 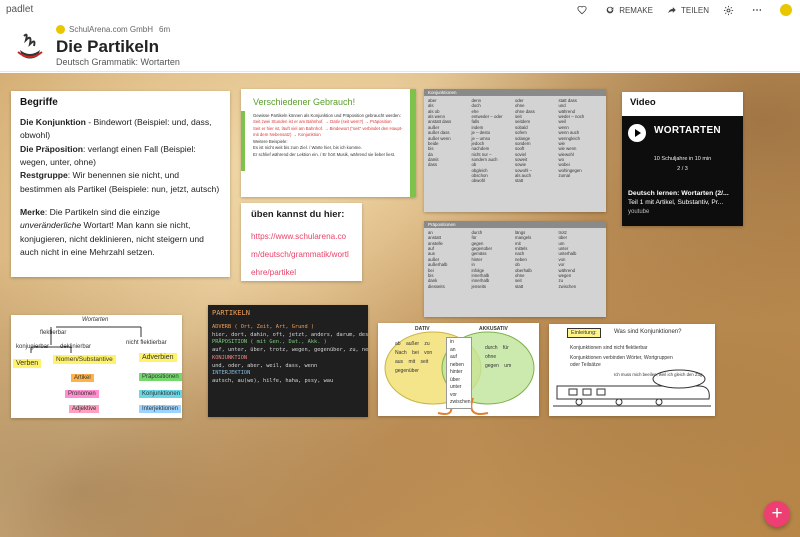 What do you see at coordinates (694, 10) in the screenshot?
I see `share-label: TEILEN` at bounding box center [694, 10].